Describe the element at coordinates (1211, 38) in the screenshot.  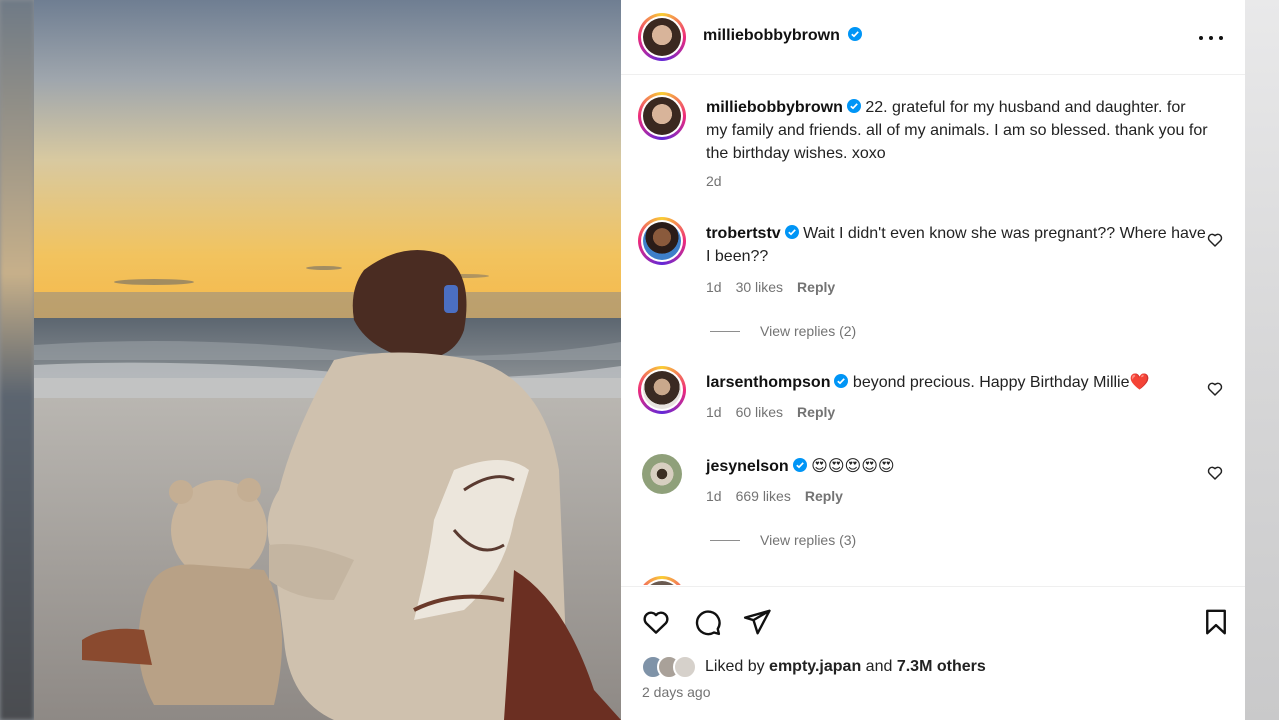
I see `more-horizontal-icon` at that location.